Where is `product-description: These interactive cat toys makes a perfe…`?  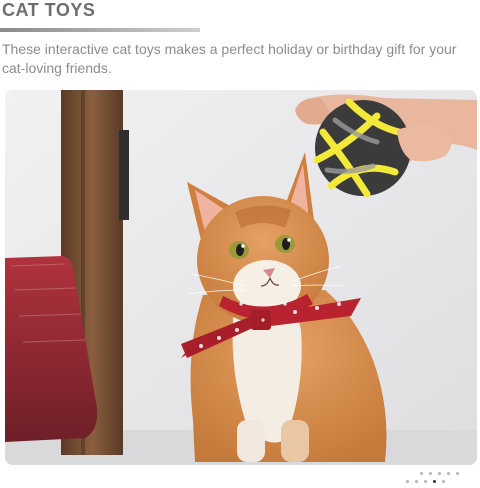 product-description: These interactive cat toys makes a perfe… is located at coordinates (229, 58).